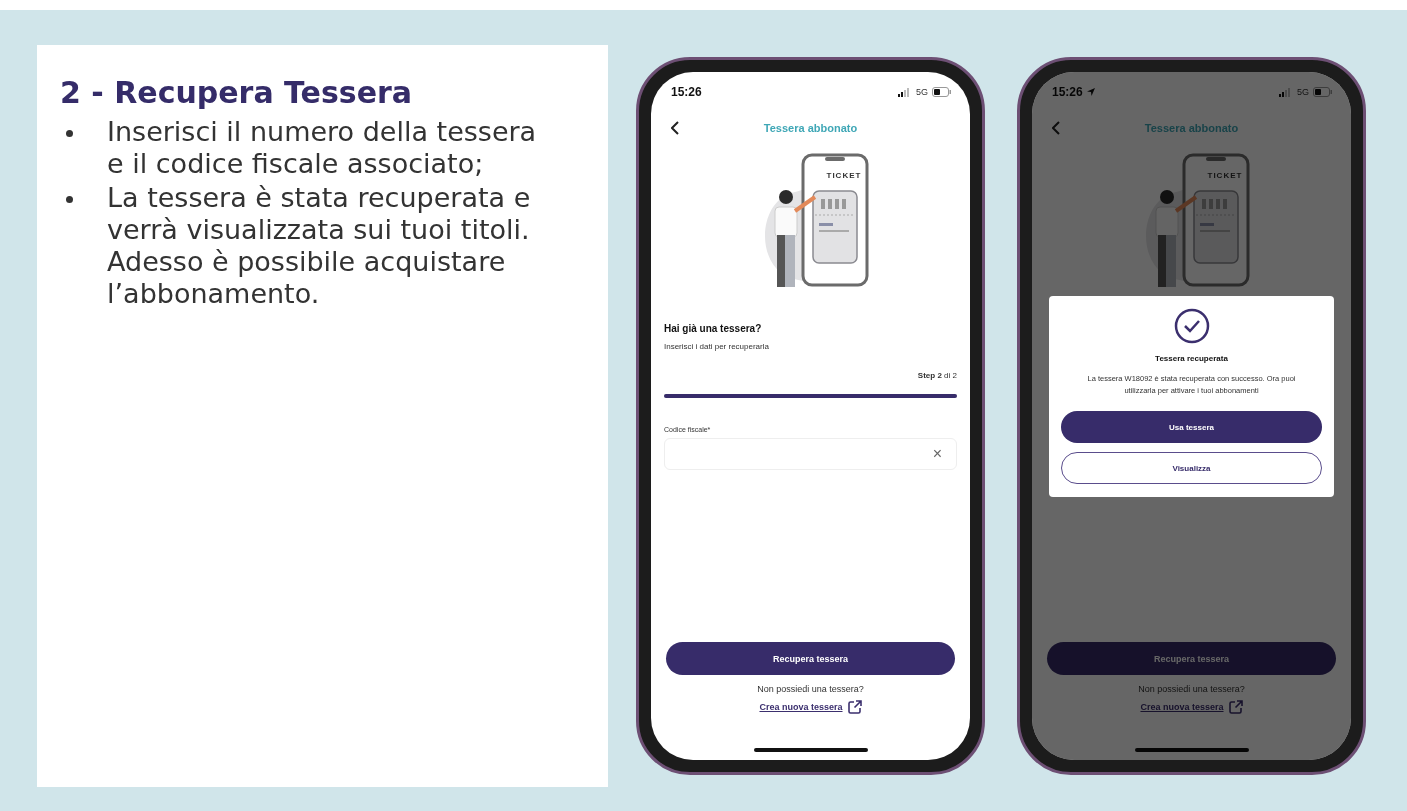 This screenshot has width=1407, height=811. What do you see at coordinates (810, 658) in the screenshot?
I see `recover-button: Recupera tessera` at bounding box center [810, 658].